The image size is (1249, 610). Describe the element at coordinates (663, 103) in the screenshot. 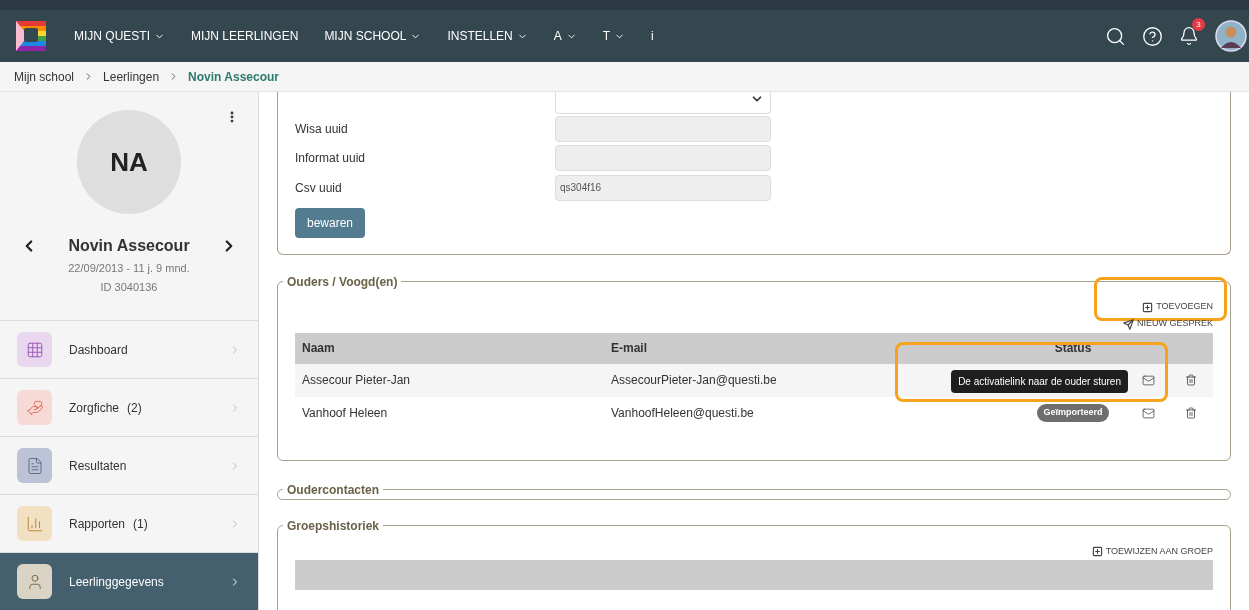

I see `select-field` at that location.